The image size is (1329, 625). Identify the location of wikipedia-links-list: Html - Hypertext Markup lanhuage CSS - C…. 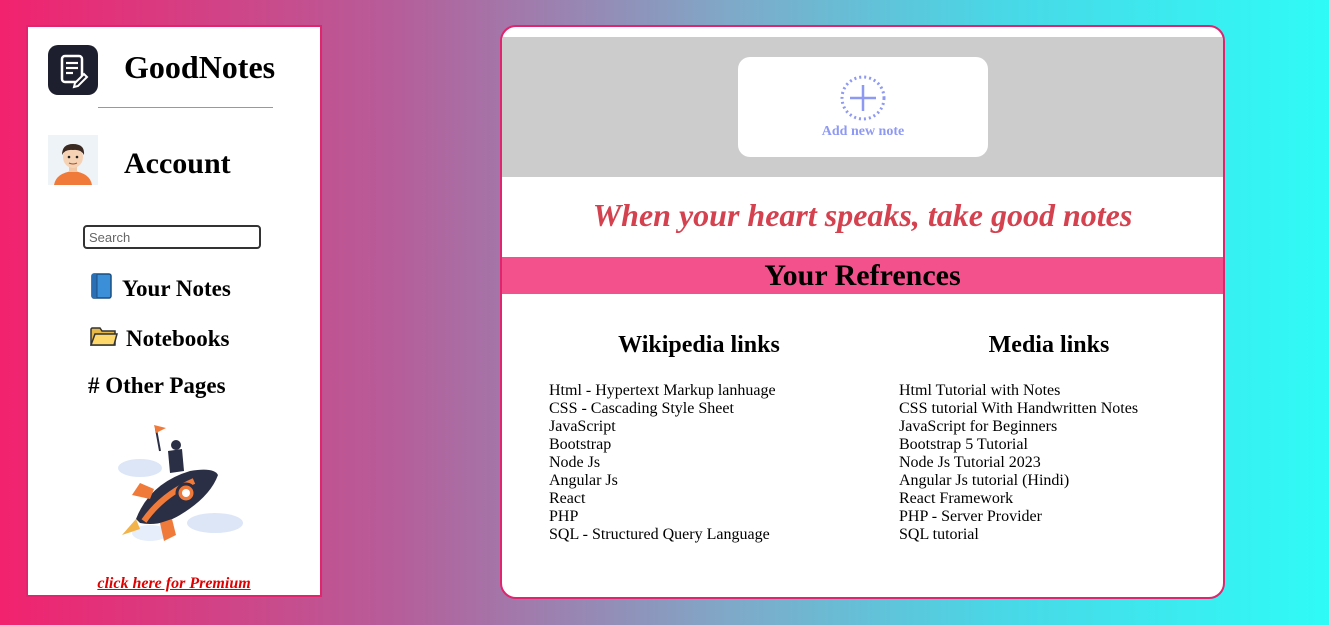
(662, 463).